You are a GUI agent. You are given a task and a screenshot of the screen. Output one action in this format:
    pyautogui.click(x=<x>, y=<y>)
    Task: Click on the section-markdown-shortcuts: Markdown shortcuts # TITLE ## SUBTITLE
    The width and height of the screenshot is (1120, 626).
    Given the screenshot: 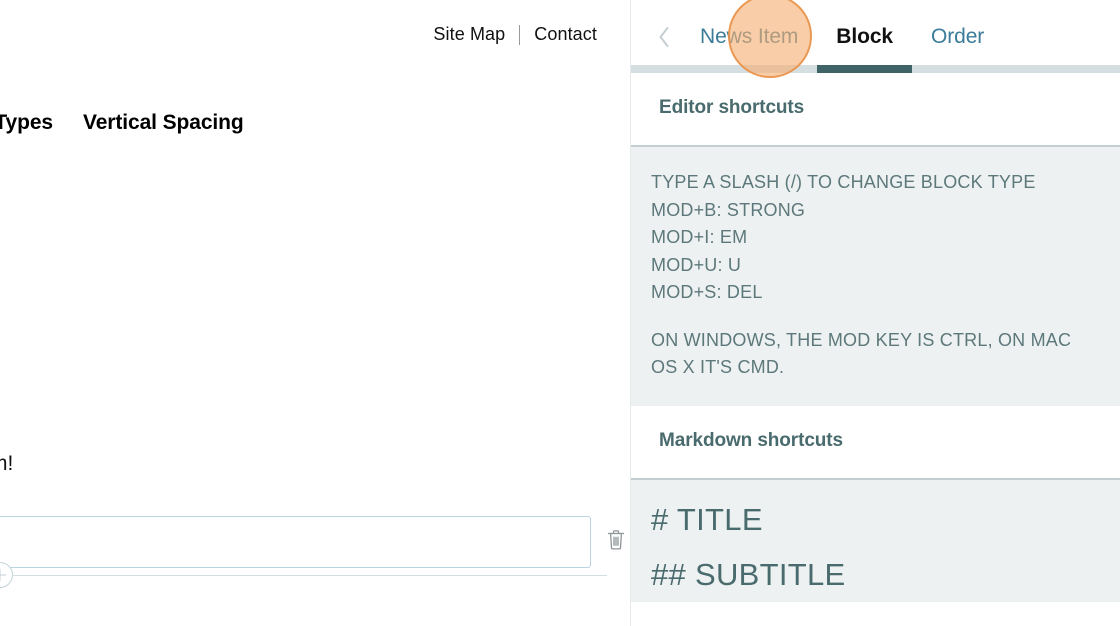 What is the action you would take?
    pyautogui.click(x=875, y=503)
    